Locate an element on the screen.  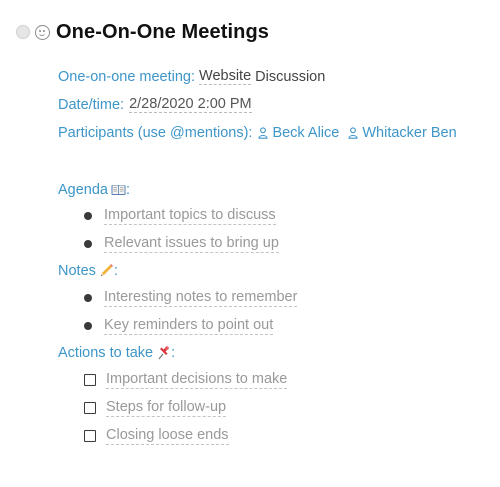
meeting-field: One-on-one meeting: Website Discussion is located at coordinates (191, 76).